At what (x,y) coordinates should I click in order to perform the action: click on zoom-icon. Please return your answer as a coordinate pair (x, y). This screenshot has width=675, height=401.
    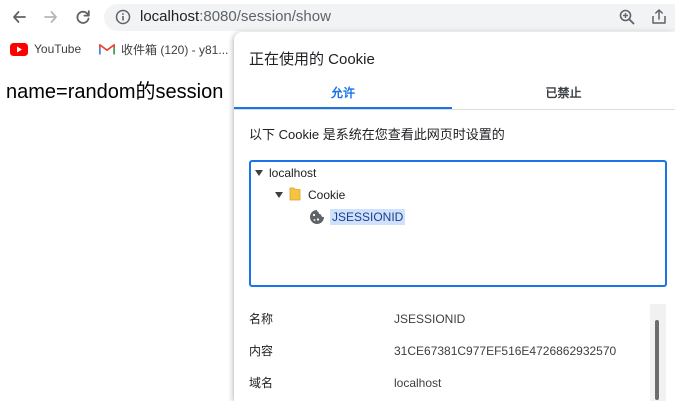
    Looking at the image, I should click on (627, 17).